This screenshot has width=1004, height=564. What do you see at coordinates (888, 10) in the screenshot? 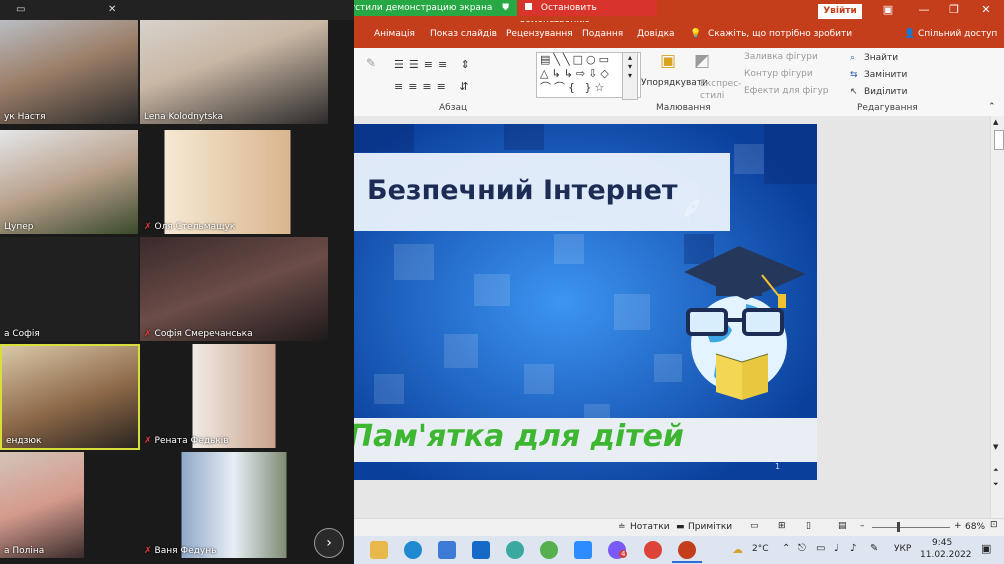
I see `ribbon-display-options-icon: ▣` at bounding box center [888, 10].